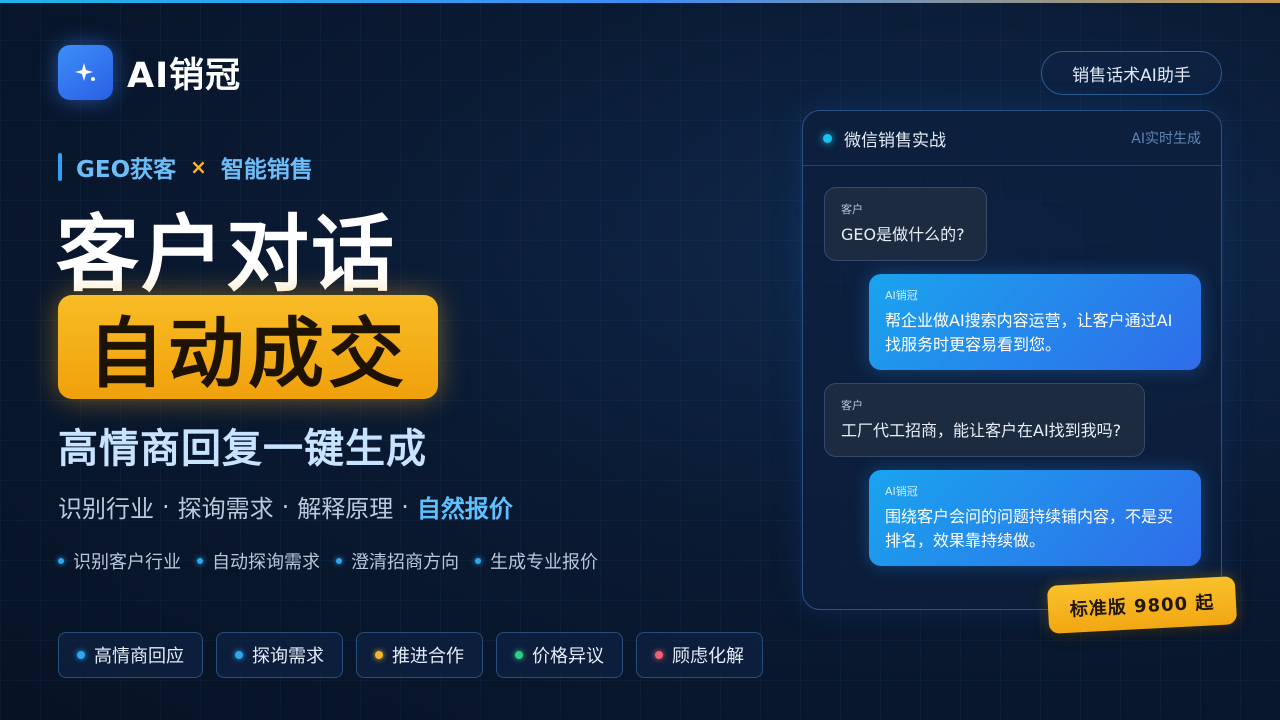 The image size is (1280, 720). Describe the element at coordinates (464, 509) in the screenshot. I see `process-highlight: 自然报价` at that location.